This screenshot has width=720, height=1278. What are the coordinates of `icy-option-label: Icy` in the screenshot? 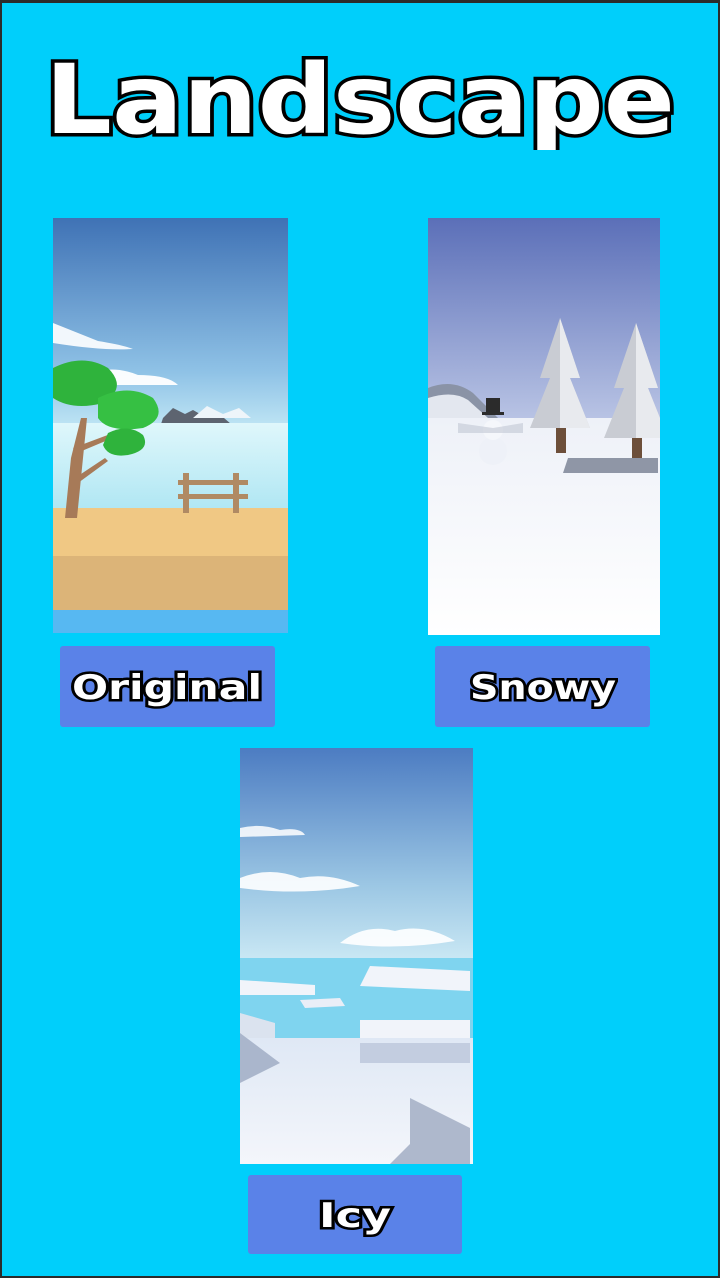 It's located at (355, 1216).